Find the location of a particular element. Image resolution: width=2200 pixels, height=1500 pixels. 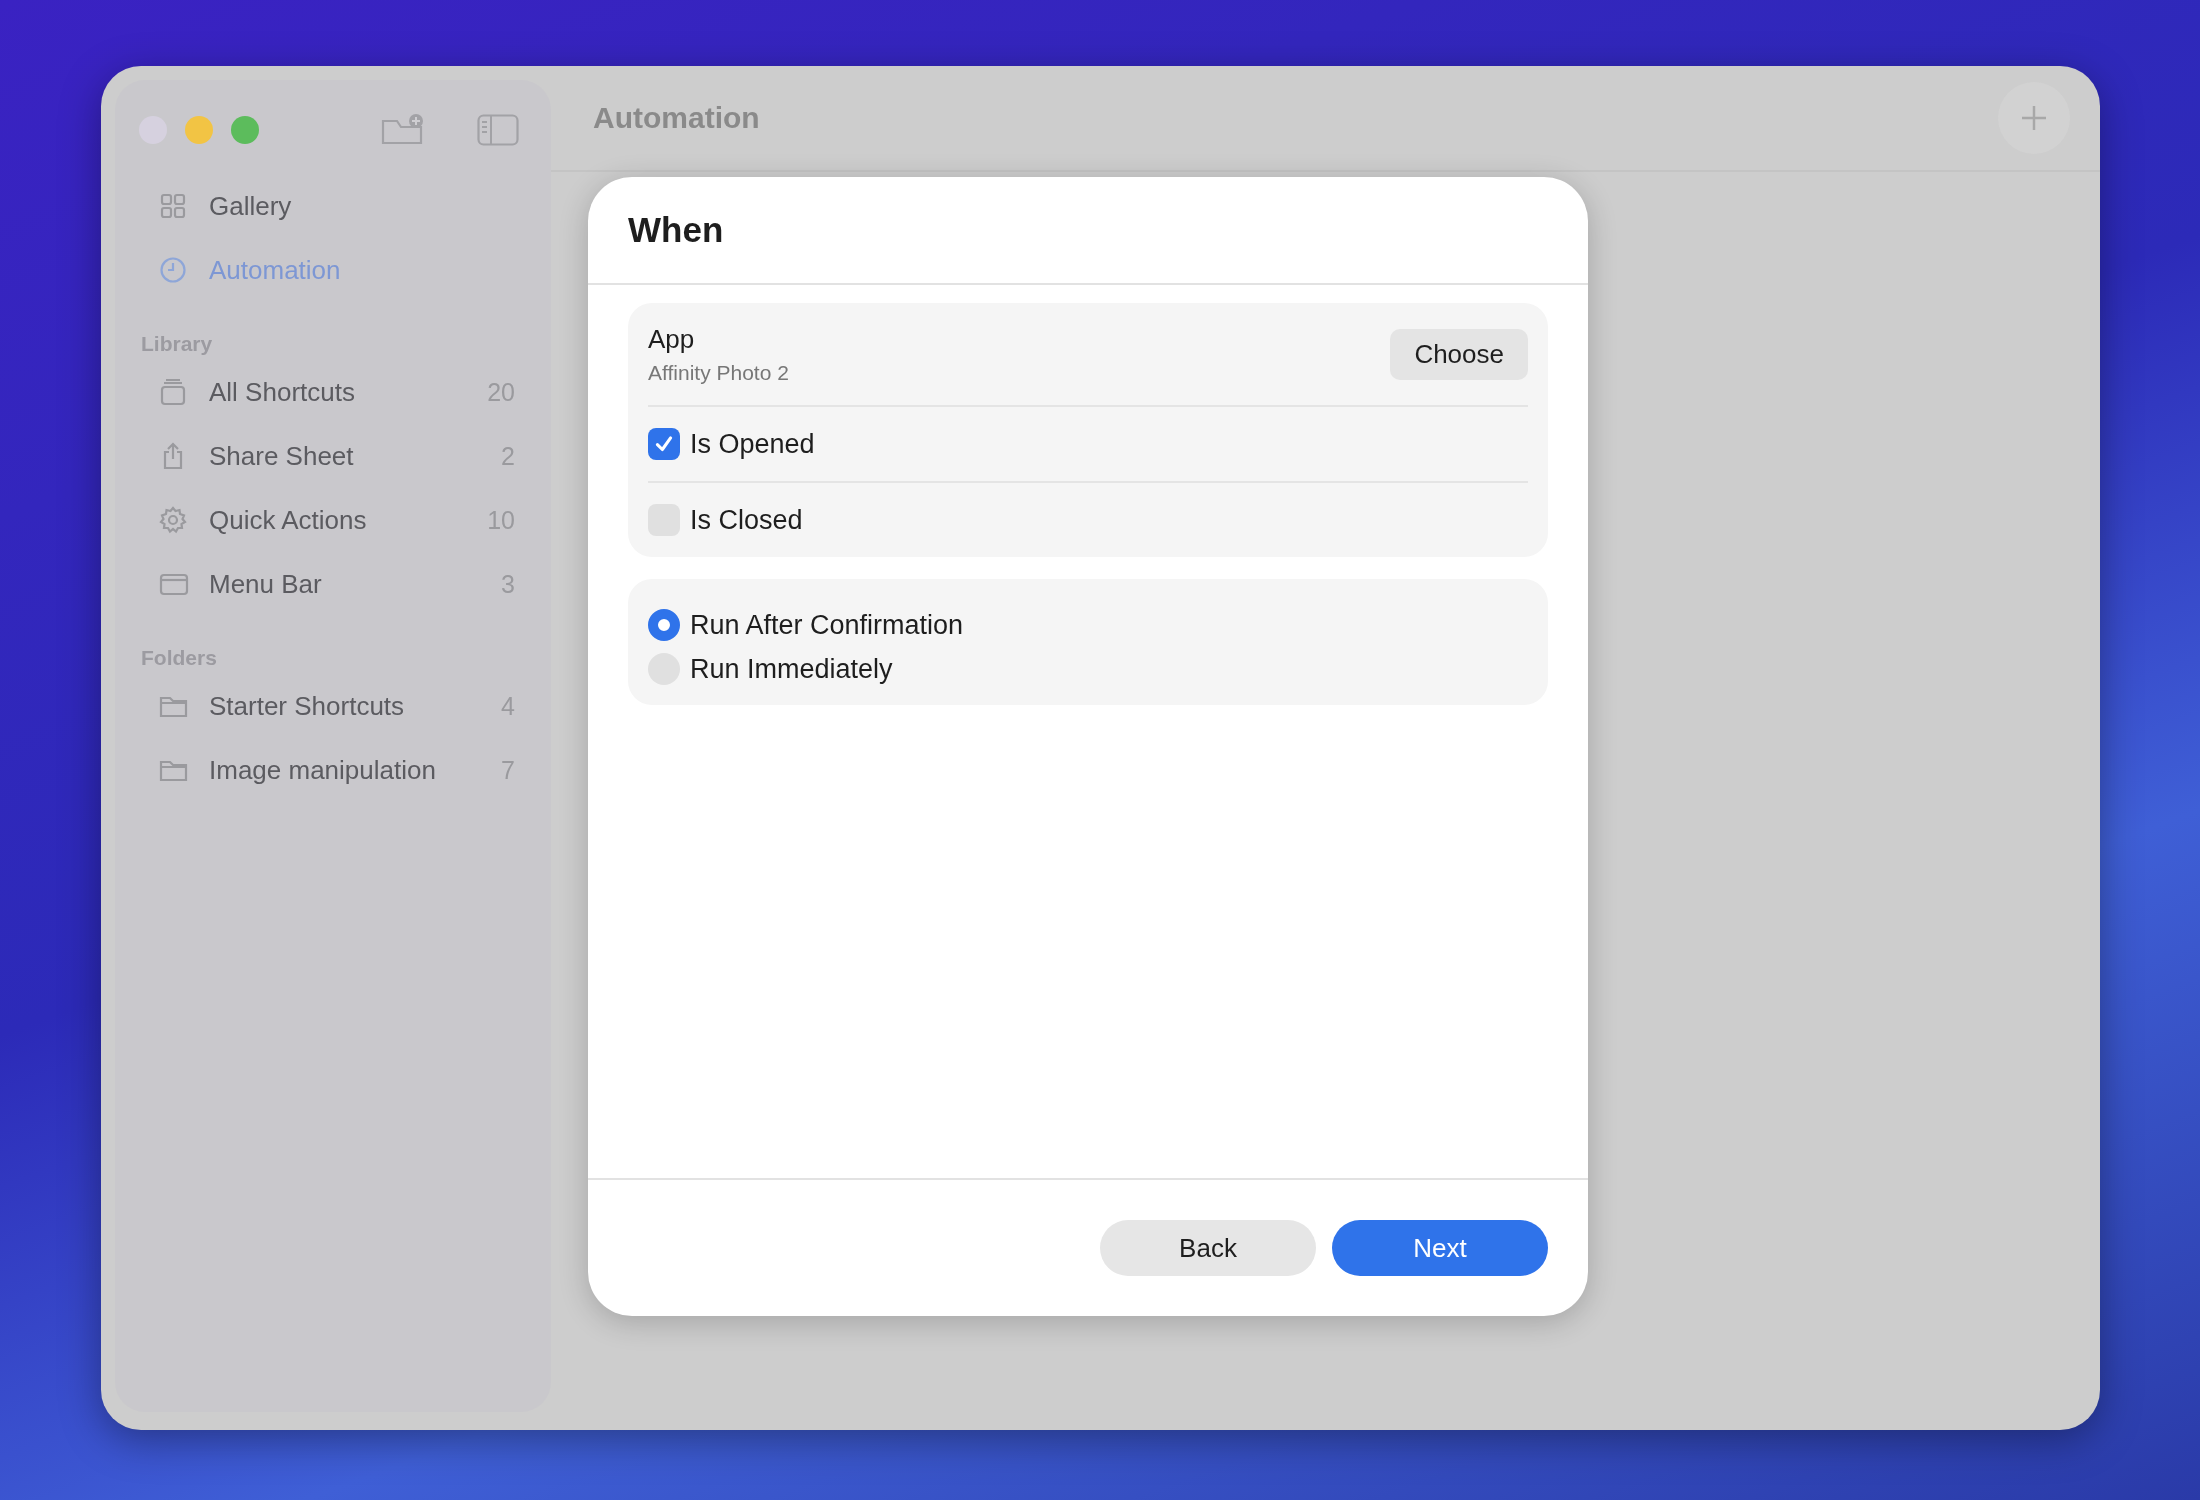

gear-icon is located at coordinates (174, 520).